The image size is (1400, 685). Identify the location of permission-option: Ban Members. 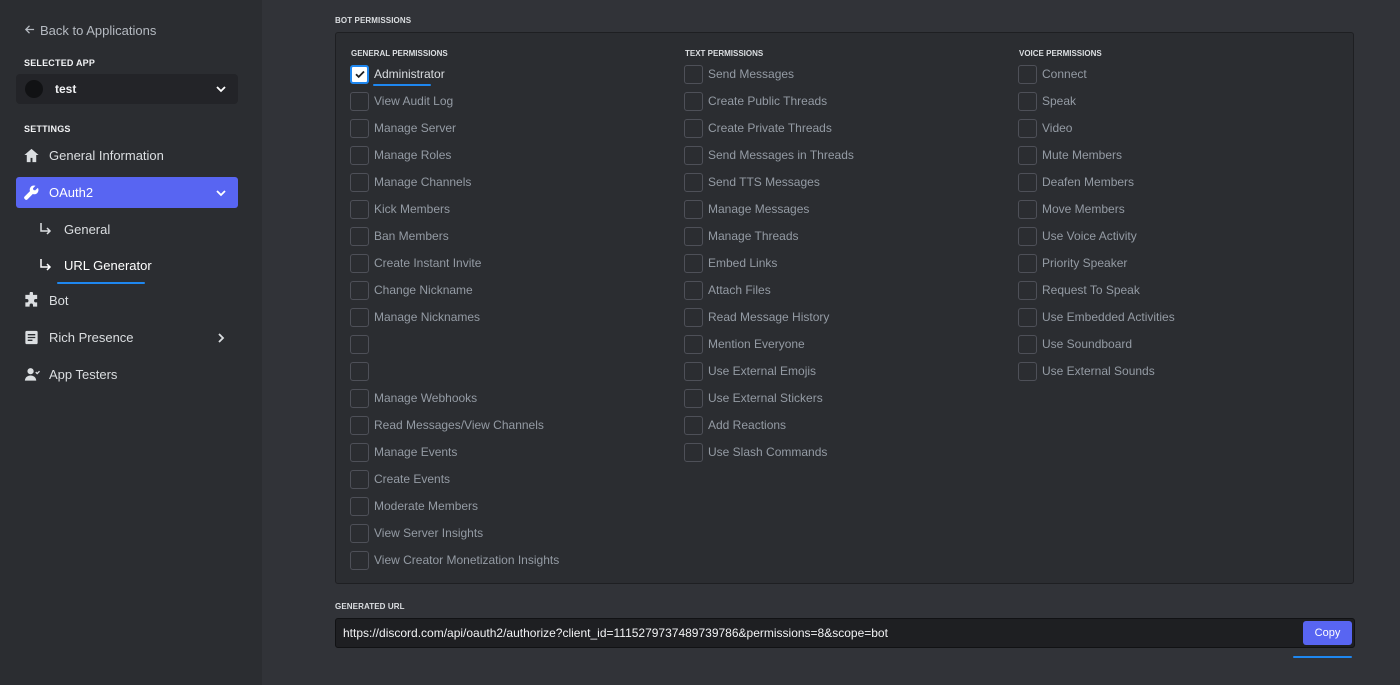
(399, 236).